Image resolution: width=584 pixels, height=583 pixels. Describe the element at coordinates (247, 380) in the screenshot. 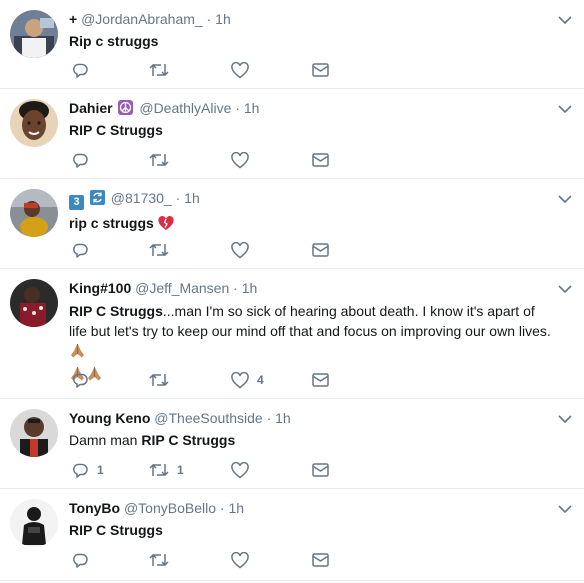

I see `like-button: 4` at that location.